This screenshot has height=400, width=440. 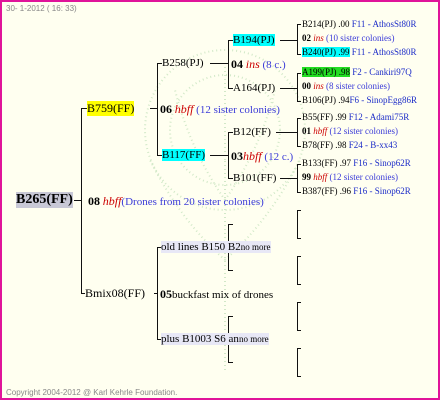 I want to click on father-mix-line: 05buckfast mix of drones, so click(x=216, y=294).